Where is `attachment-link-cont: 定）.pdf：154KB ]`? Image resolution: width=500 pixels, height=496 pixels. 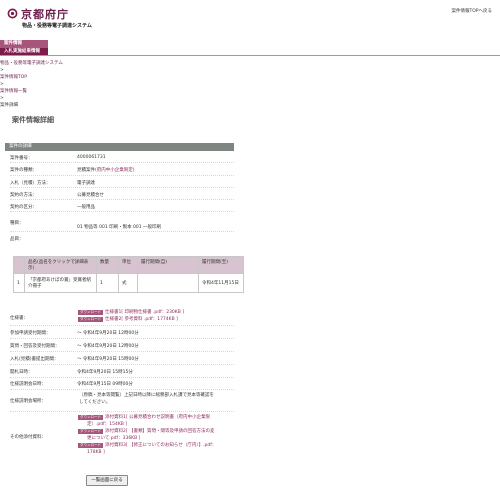
attachment-link-cont: 定）.pdf：154KB ] is located at coordinates (147, 424).